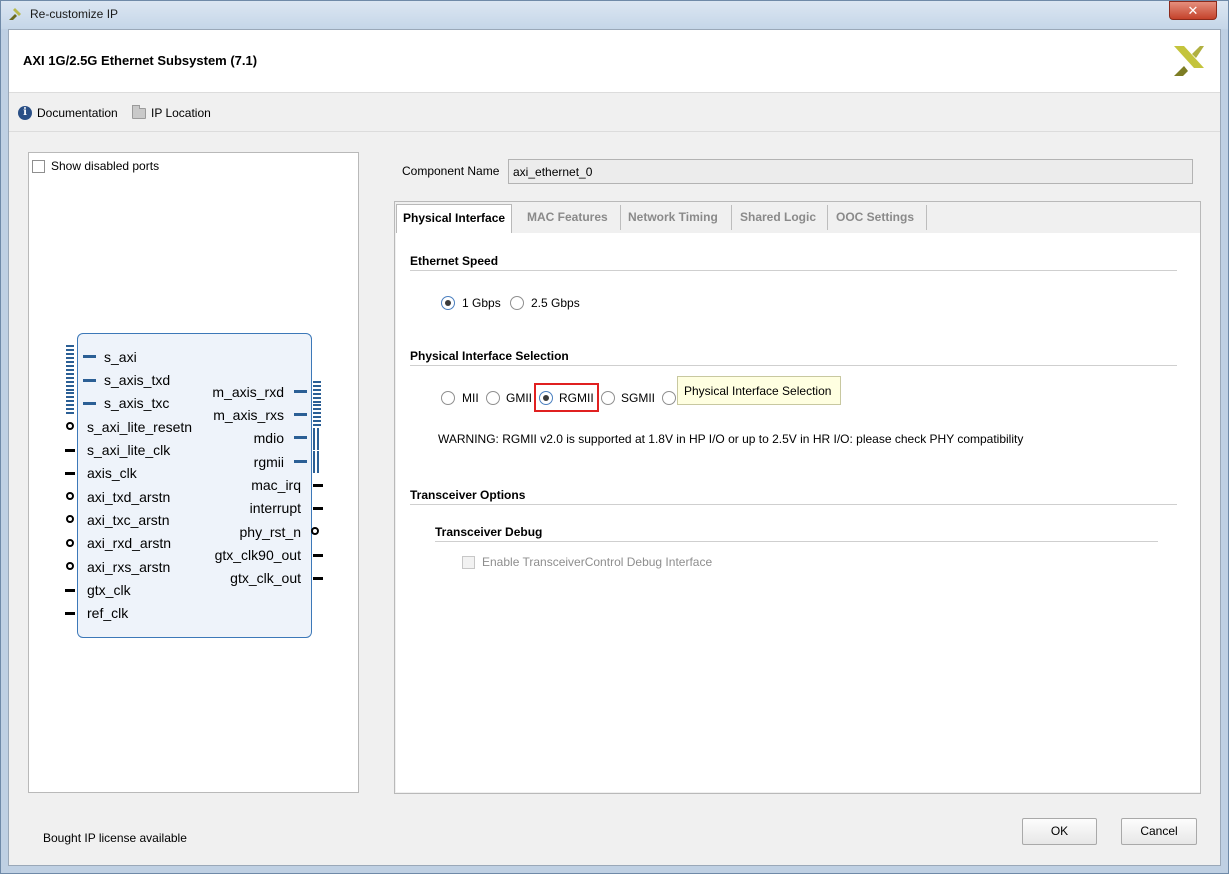  Describe the element at coordinates (105, 166) in the screenshot. I see `show-disabled-ports-label: Show disabled ports` at that location.